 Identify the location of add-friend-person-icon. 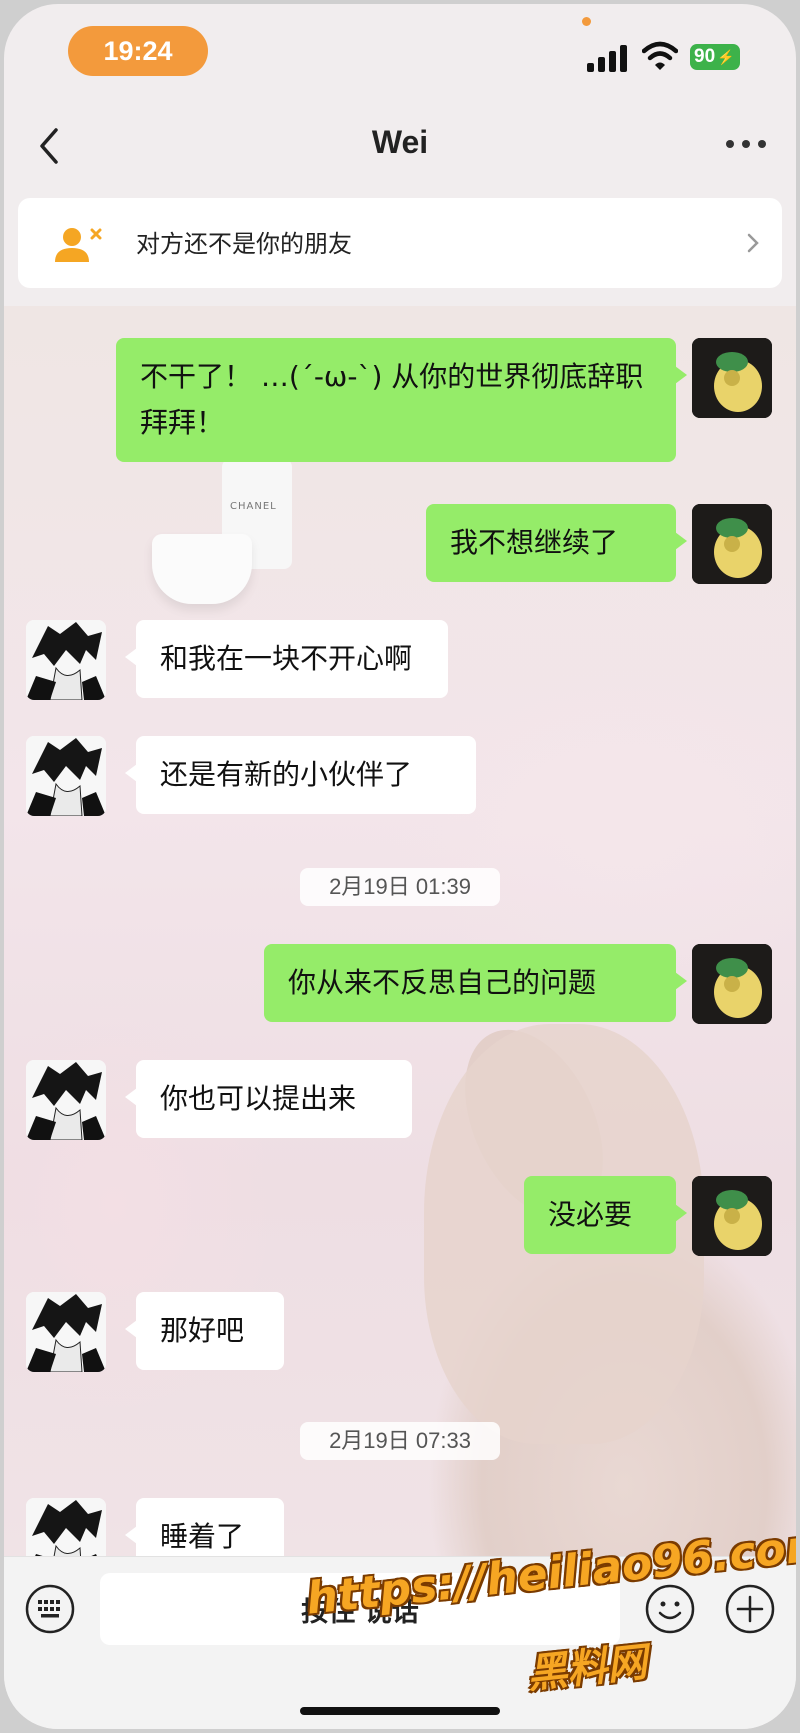
(78, 245).